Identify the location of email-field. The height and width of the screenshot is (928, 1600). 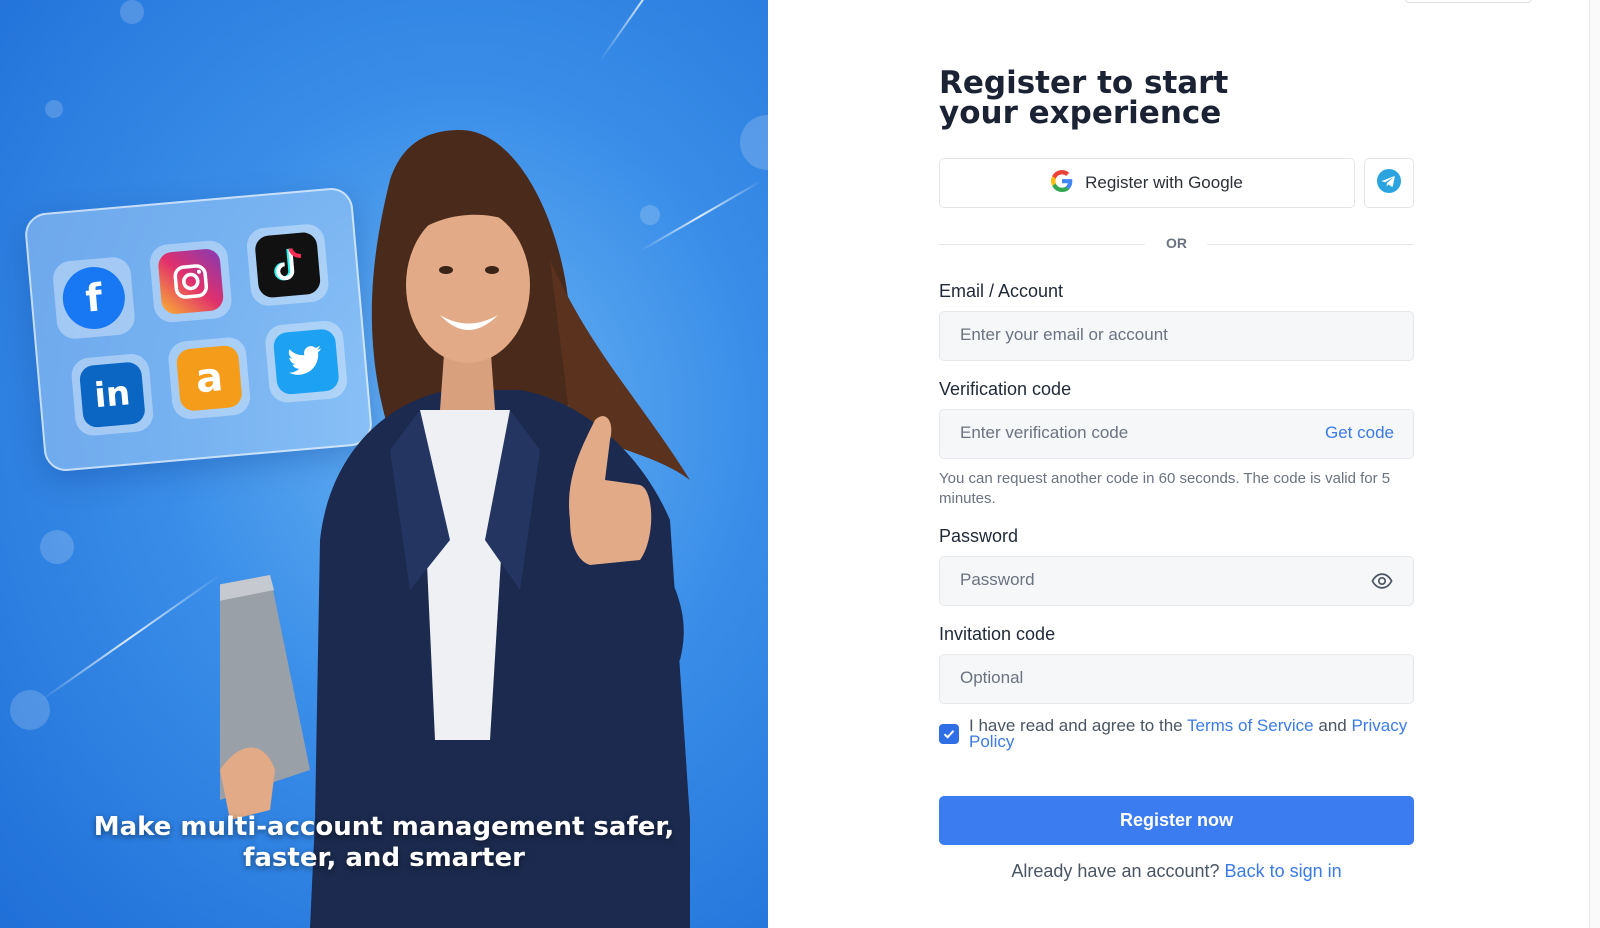
(1140, 335).